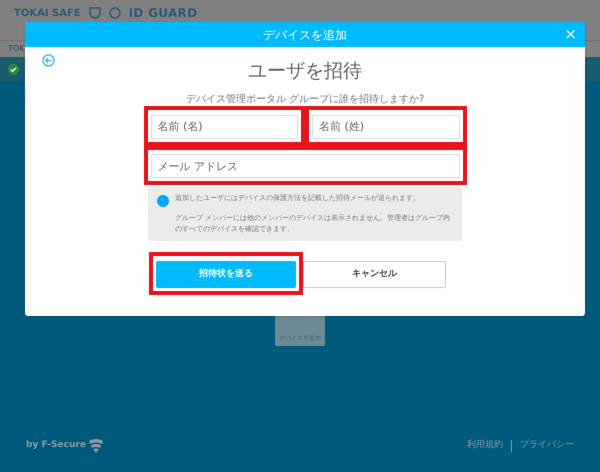 The height and width of the screenshot is (472, 600). I want to click on shield-icon, so click(94, 13).